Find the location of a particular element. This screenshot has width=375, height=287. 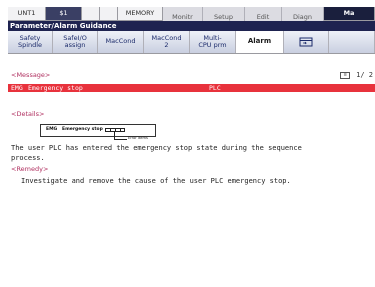

menu-tab-label: MacCond is located at coordinates (120, 41).